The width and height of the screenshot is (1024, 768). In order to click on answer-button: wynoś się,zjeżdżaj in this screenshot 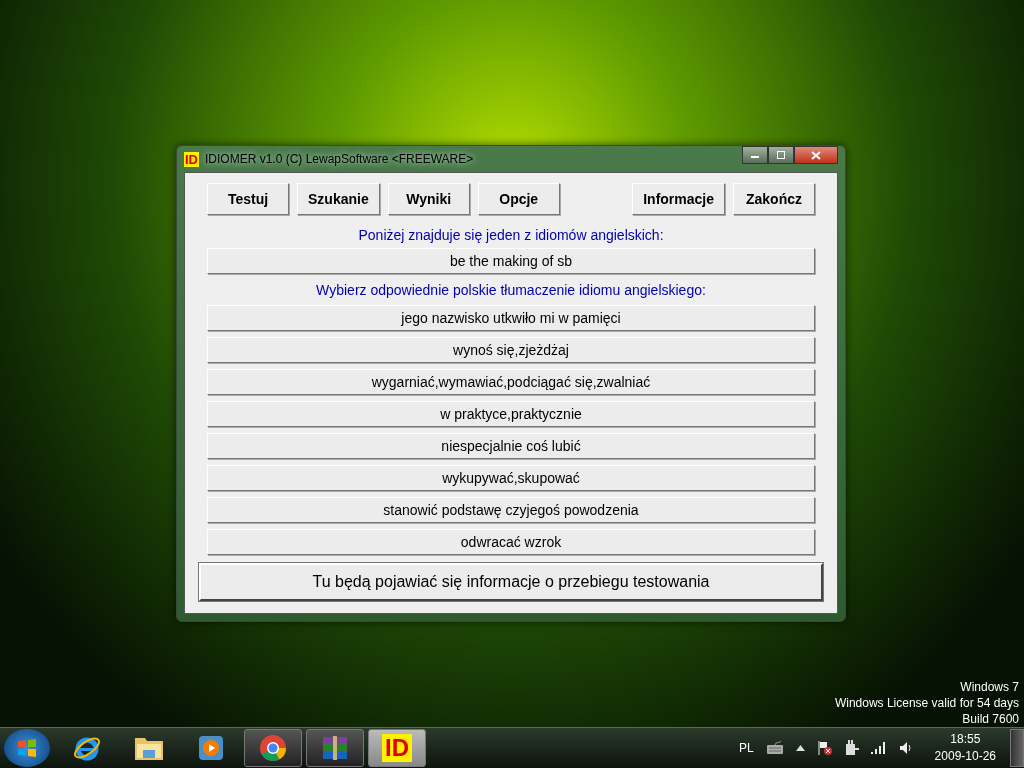, I will do `click(511, 350)`.